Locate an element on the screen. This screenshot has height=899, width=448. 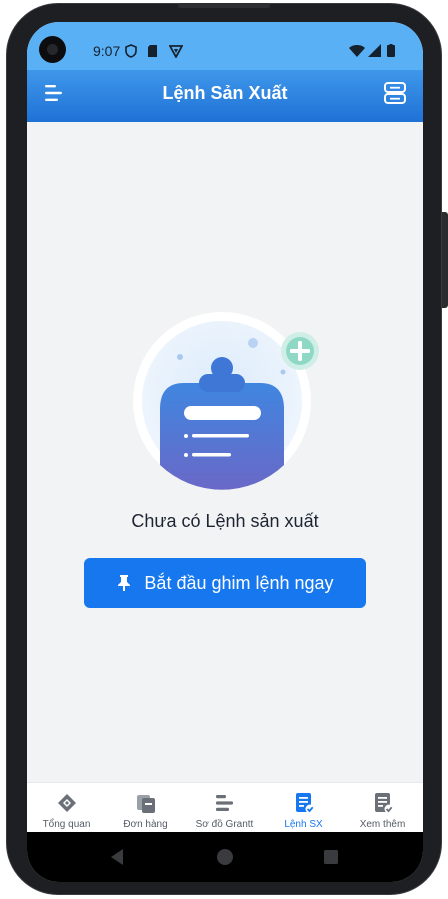
tab-lenh-sx: Lệnh SX is located at coordinates (303, 808).